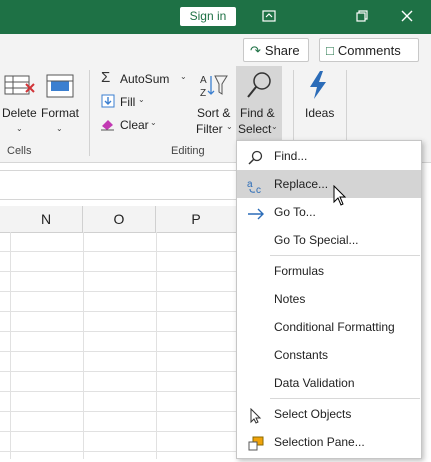 The image size is (431, 462). What do you see at coordinates (127, 102) in the screenshot?
I see `fill-button: Fill` at bounding box center [127, 102].